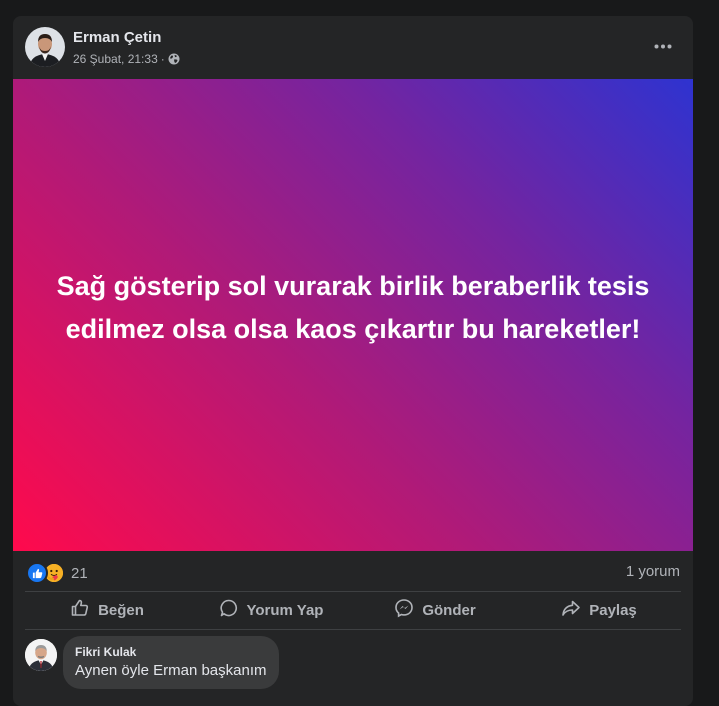  I want to click on action-bar: Beğen Yorum Yap Gönder Paylaş, so click(353, 610).